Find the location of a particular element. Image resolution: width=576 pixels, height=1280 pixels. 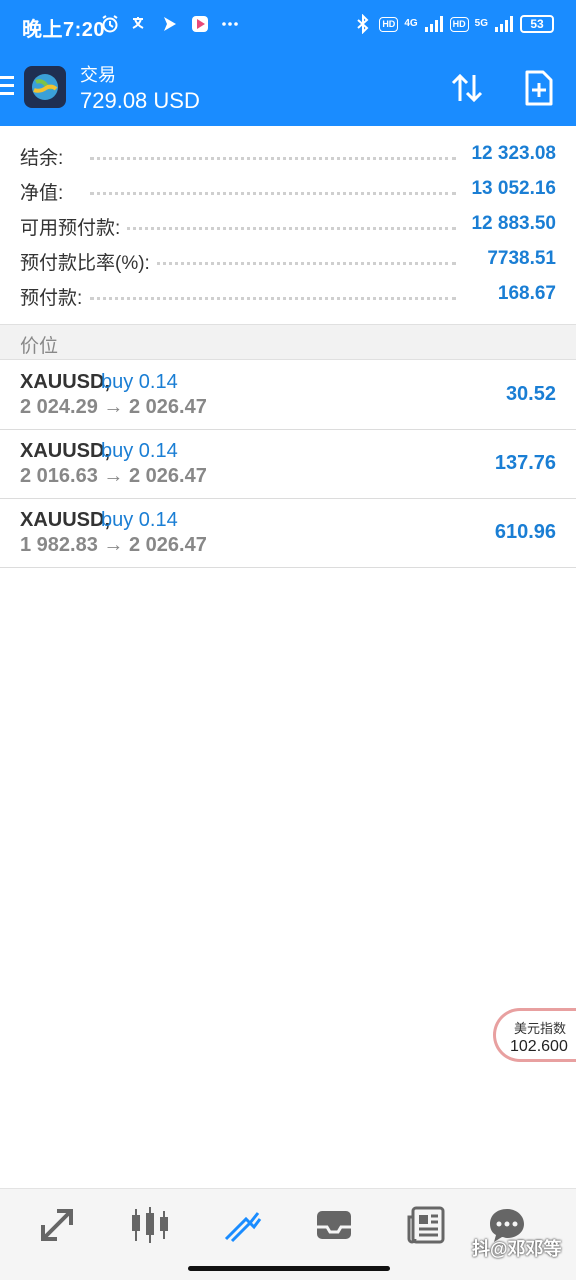

trade-icon is located at coordinates (242, 1225).